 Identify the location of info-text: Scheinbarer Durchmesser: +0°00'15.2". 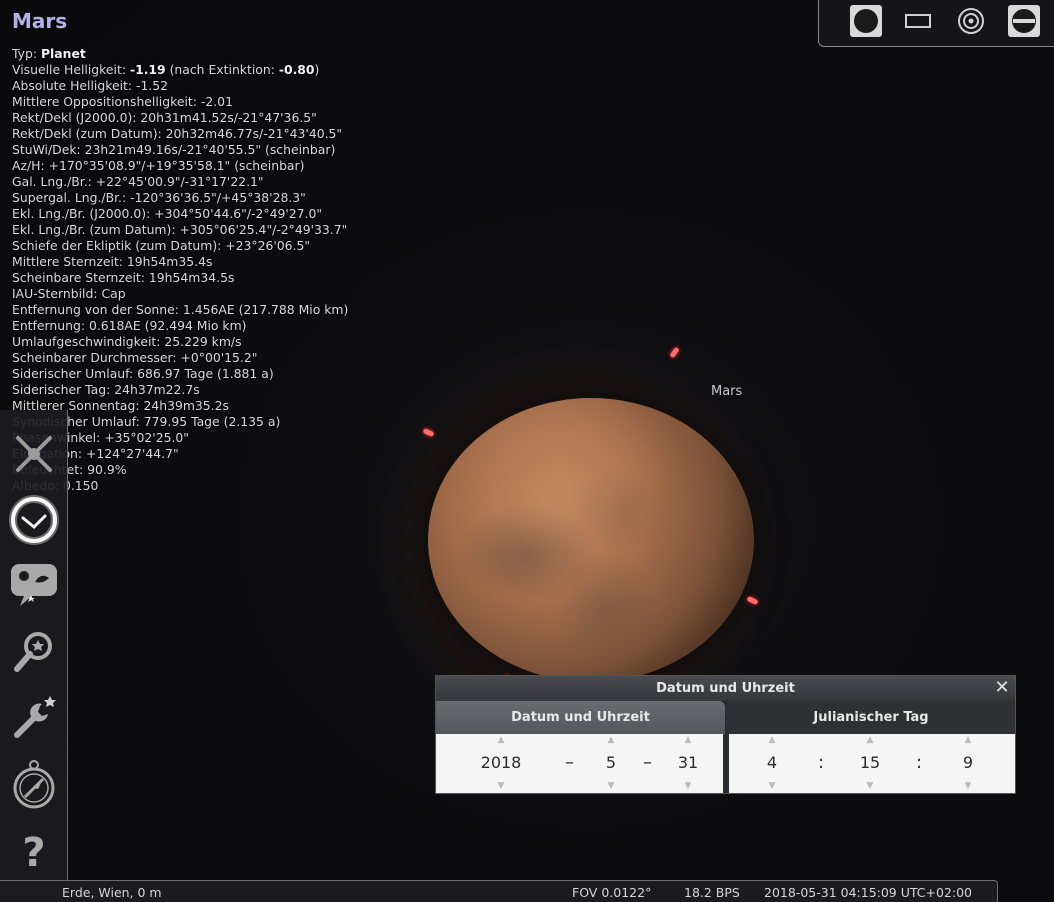
(135, 357).